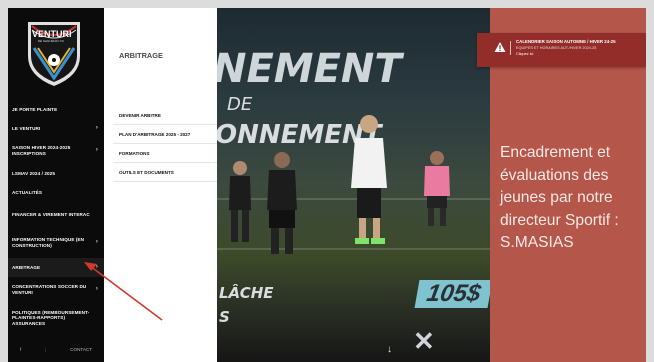  What do you see at coordinates (56, 349) in the screenshot?
I see `sidebar-footer: f | CONTACT` at bounding box center [56, 349].